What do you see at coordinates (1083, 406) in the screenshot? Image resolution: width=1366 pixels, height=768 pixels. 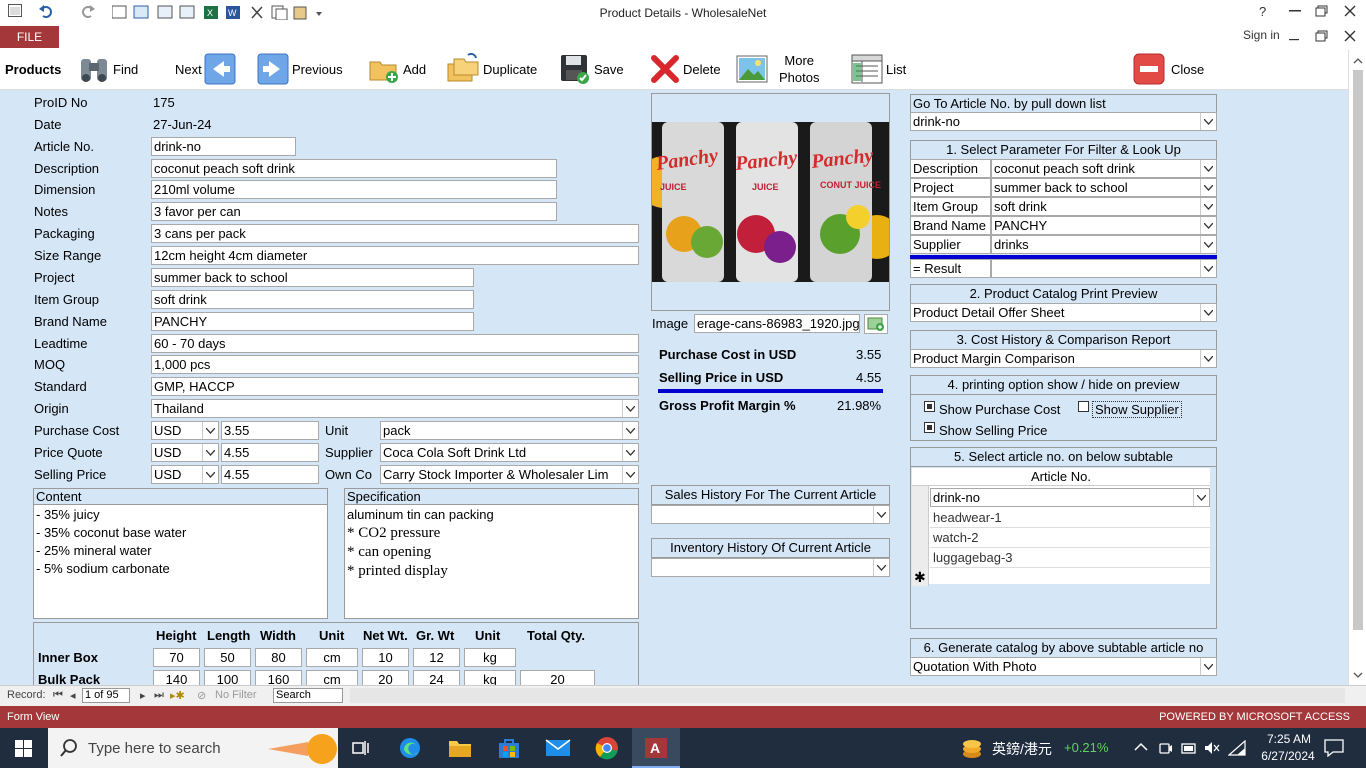 I see `show-supplier-checkbox` at bounding box center [1083, 406].